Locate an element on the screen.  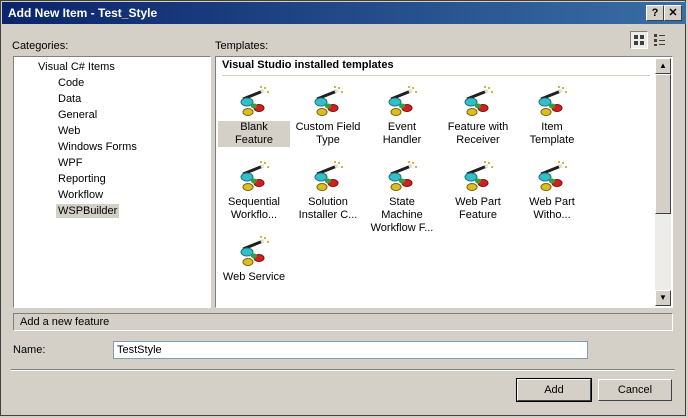
category-visual-csharp-items: Visual C# Items is located at coordinates (76, 67).